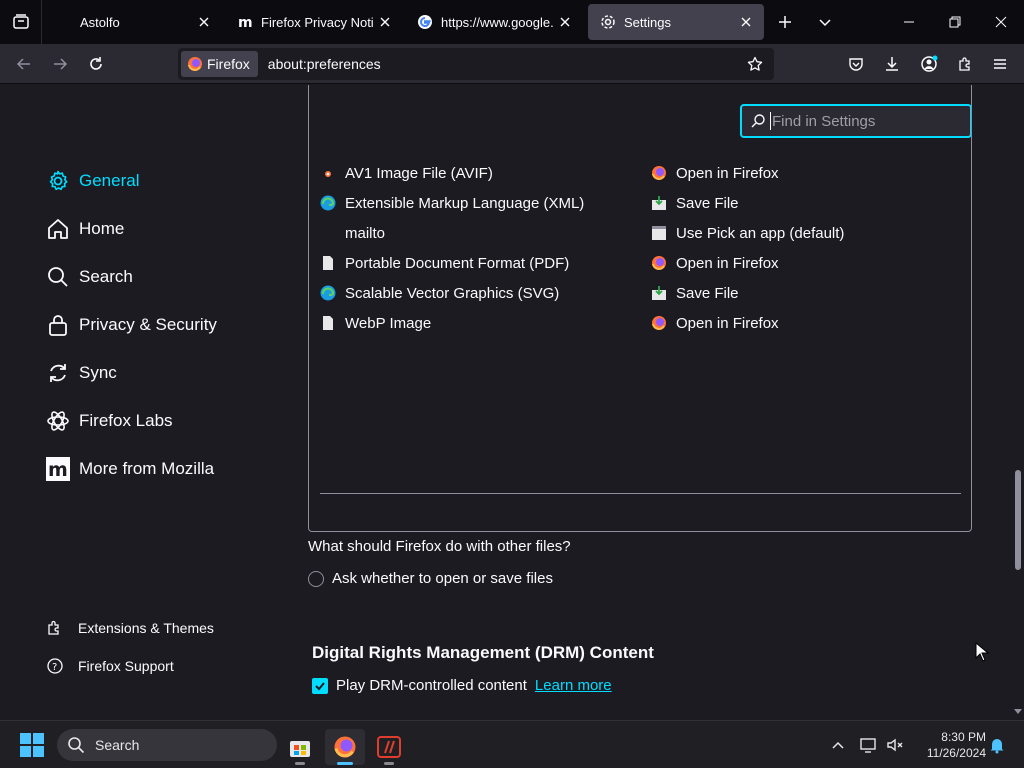  I want to click on footer-link-label: Firefox Support, so click(126, 666).